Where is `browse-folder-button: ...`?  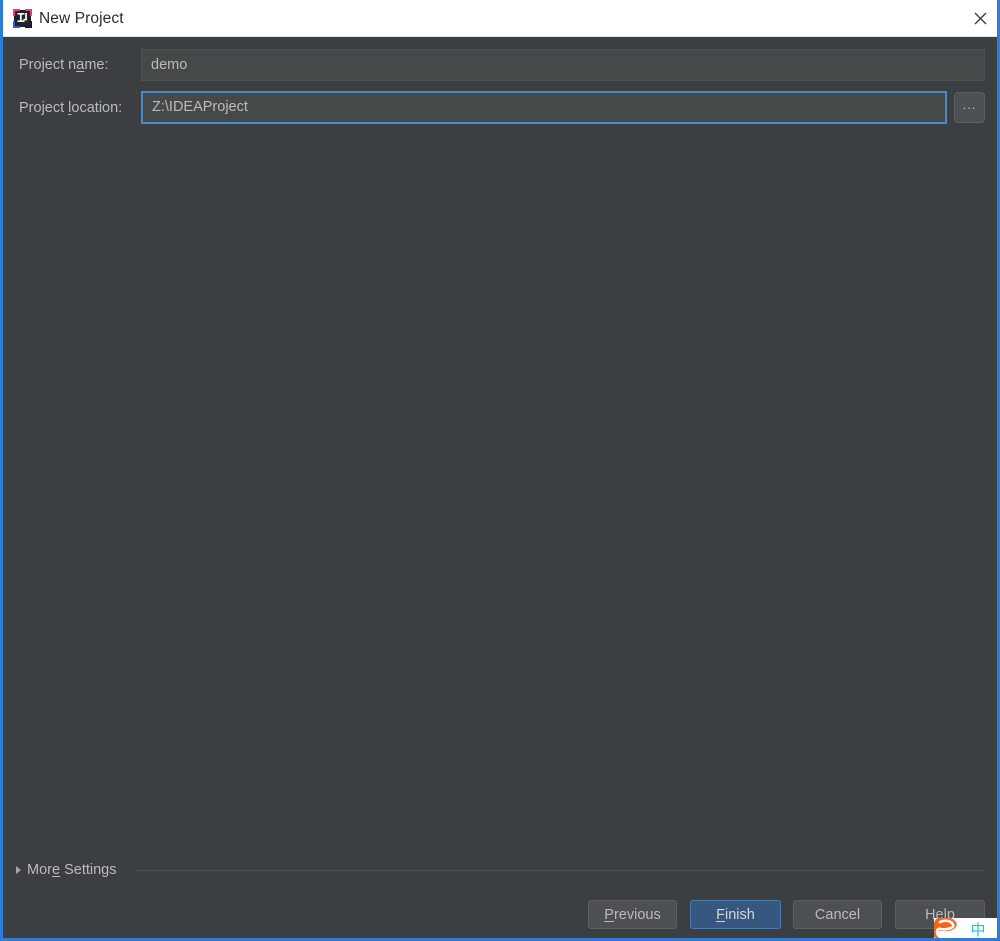
browse-folder-button: ... is located at coordinates (969, 107).